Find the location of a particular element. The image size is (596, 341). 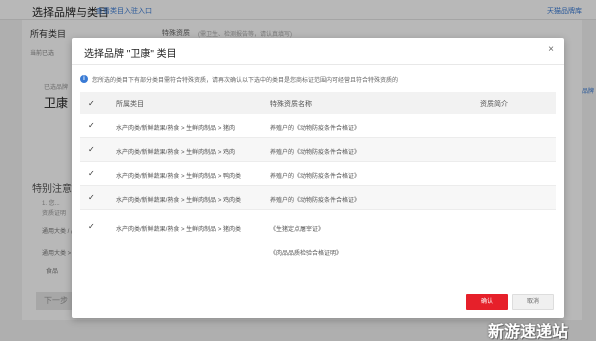

header-intro: 资质简介 is located at coordinates (494, 104).